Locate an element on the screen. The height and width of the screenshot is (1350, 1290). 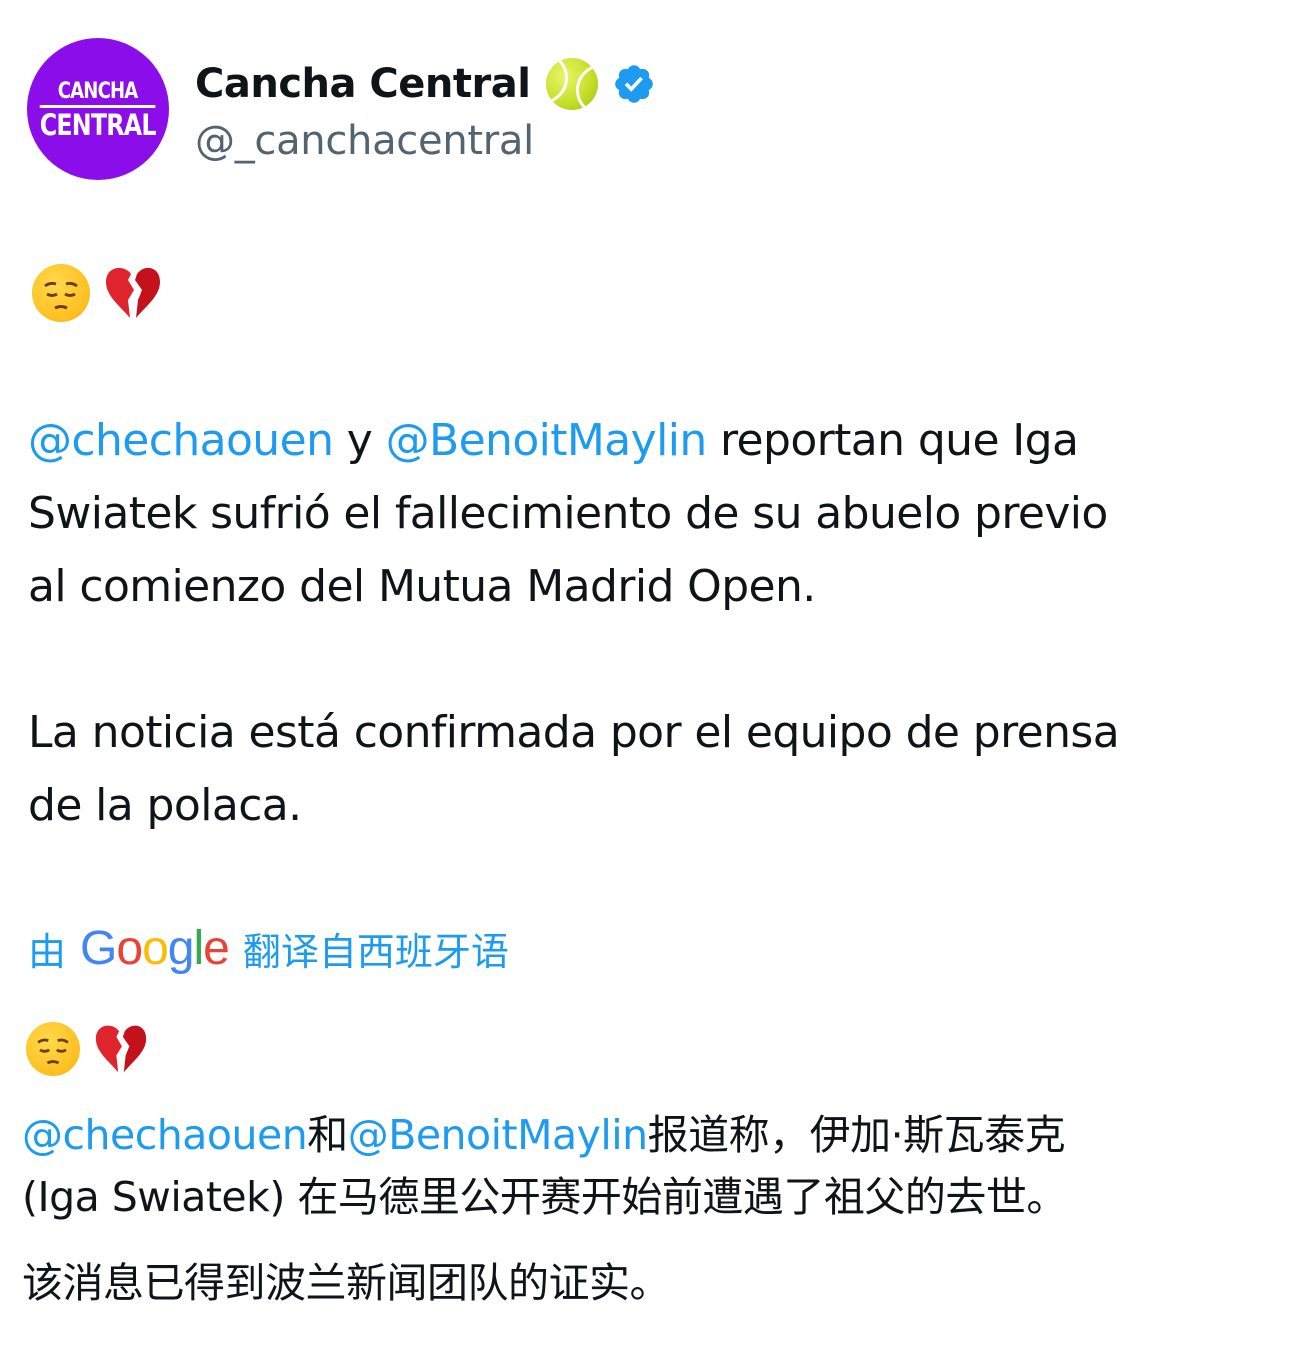
translated-connector: 和 is located at coordinates (327, 1135).